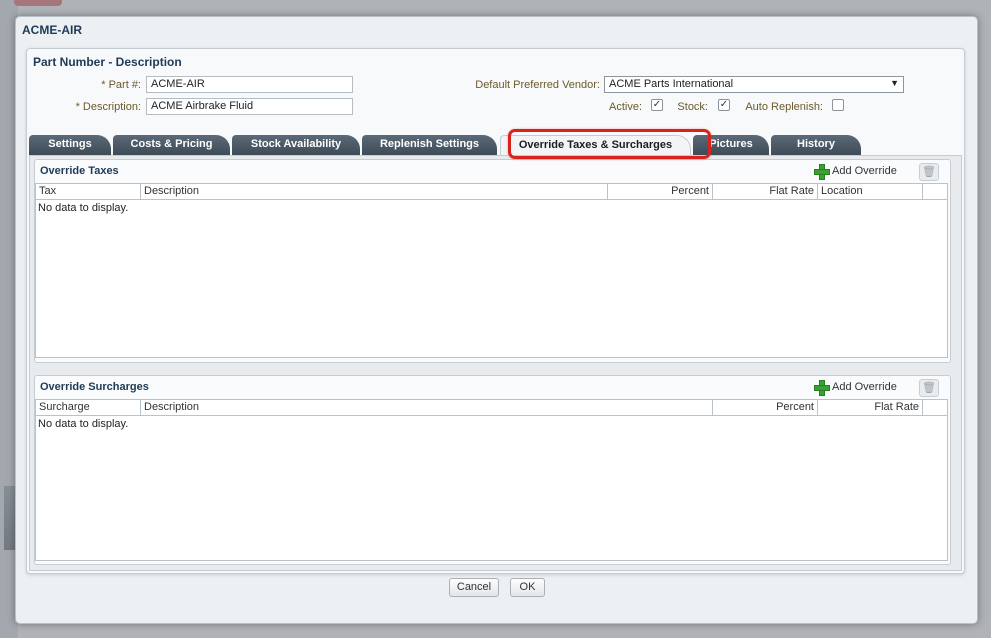  What do you see at coordinates (692, 107) in the screenshot?
I see `stock-label: Stock:` at bounding box center [692, 107].